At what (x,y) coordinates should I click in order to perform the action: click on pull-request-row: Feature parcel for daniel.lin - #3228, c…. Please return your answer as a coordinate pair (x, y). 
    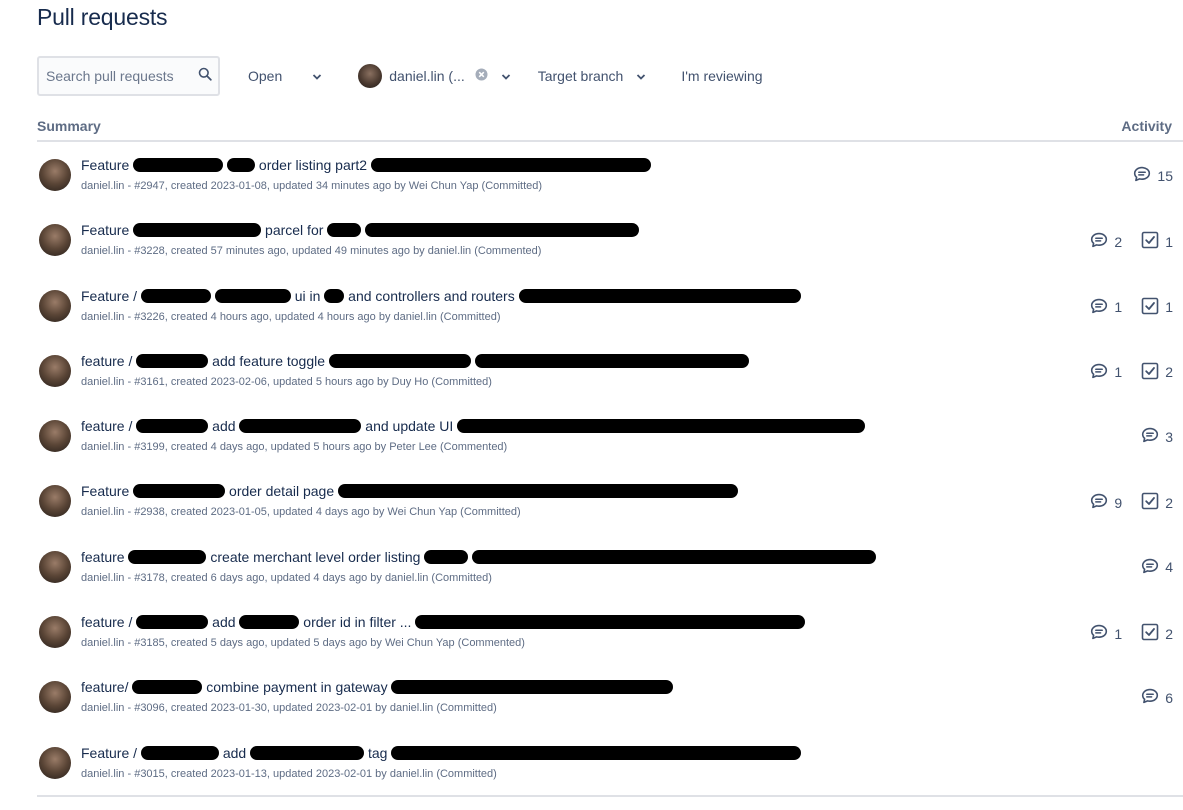
    Looking at the image, I should click on (610, 239).